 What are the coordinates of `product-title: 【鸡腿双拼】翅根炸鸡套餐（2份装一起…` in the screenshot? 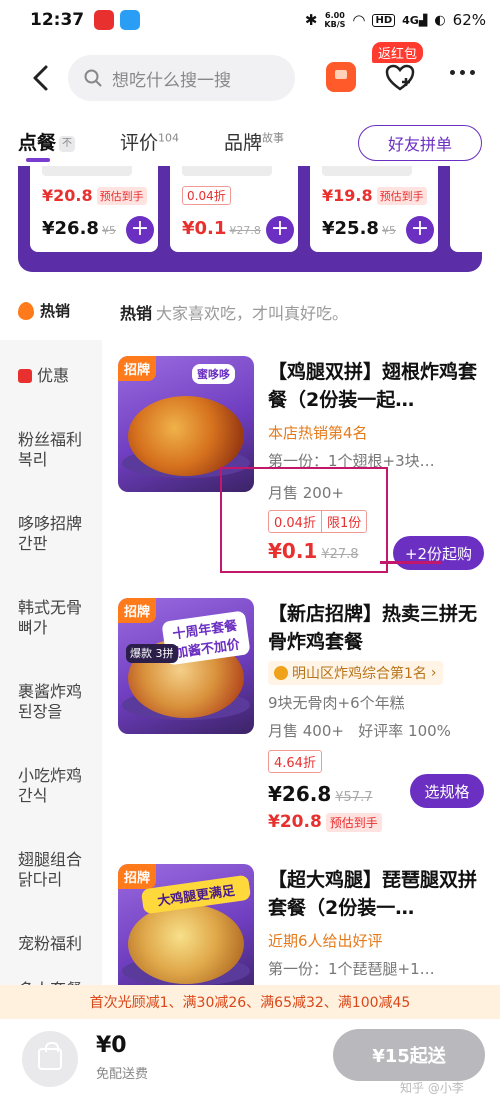 It's located at (373, 386).